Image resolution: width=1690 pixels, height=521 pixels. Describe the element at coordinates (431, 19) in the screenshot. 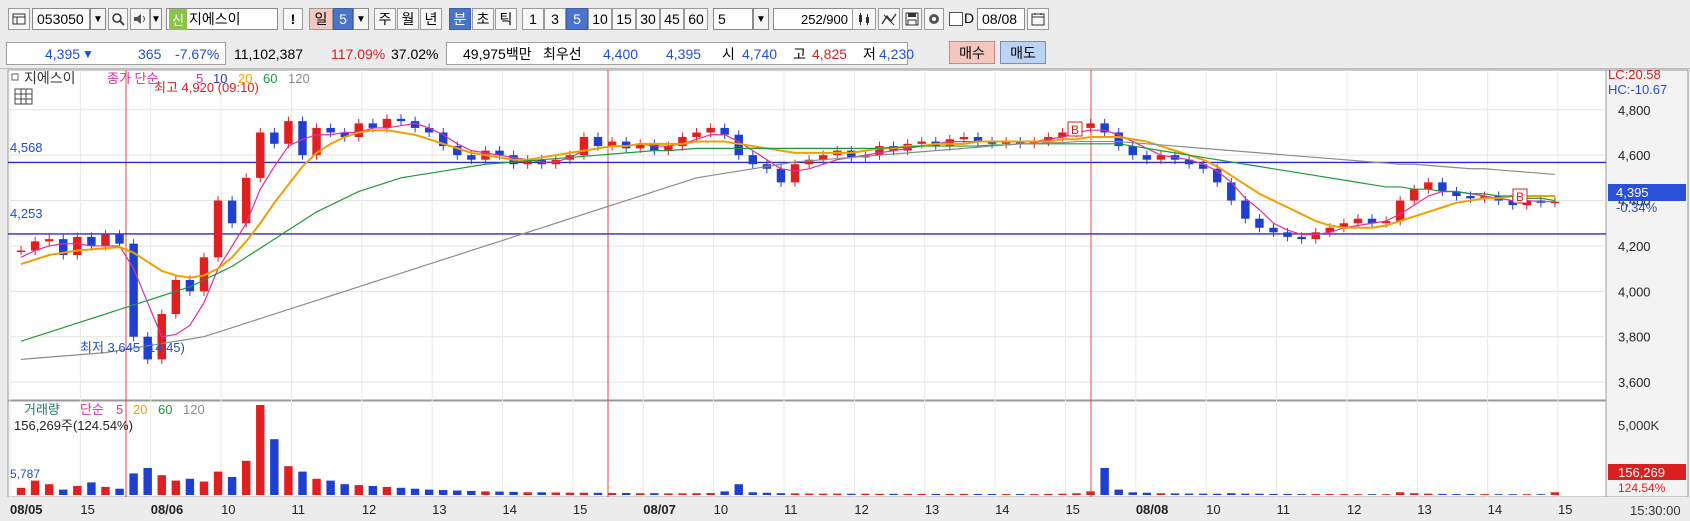

I see `year-button: 년` at that location.